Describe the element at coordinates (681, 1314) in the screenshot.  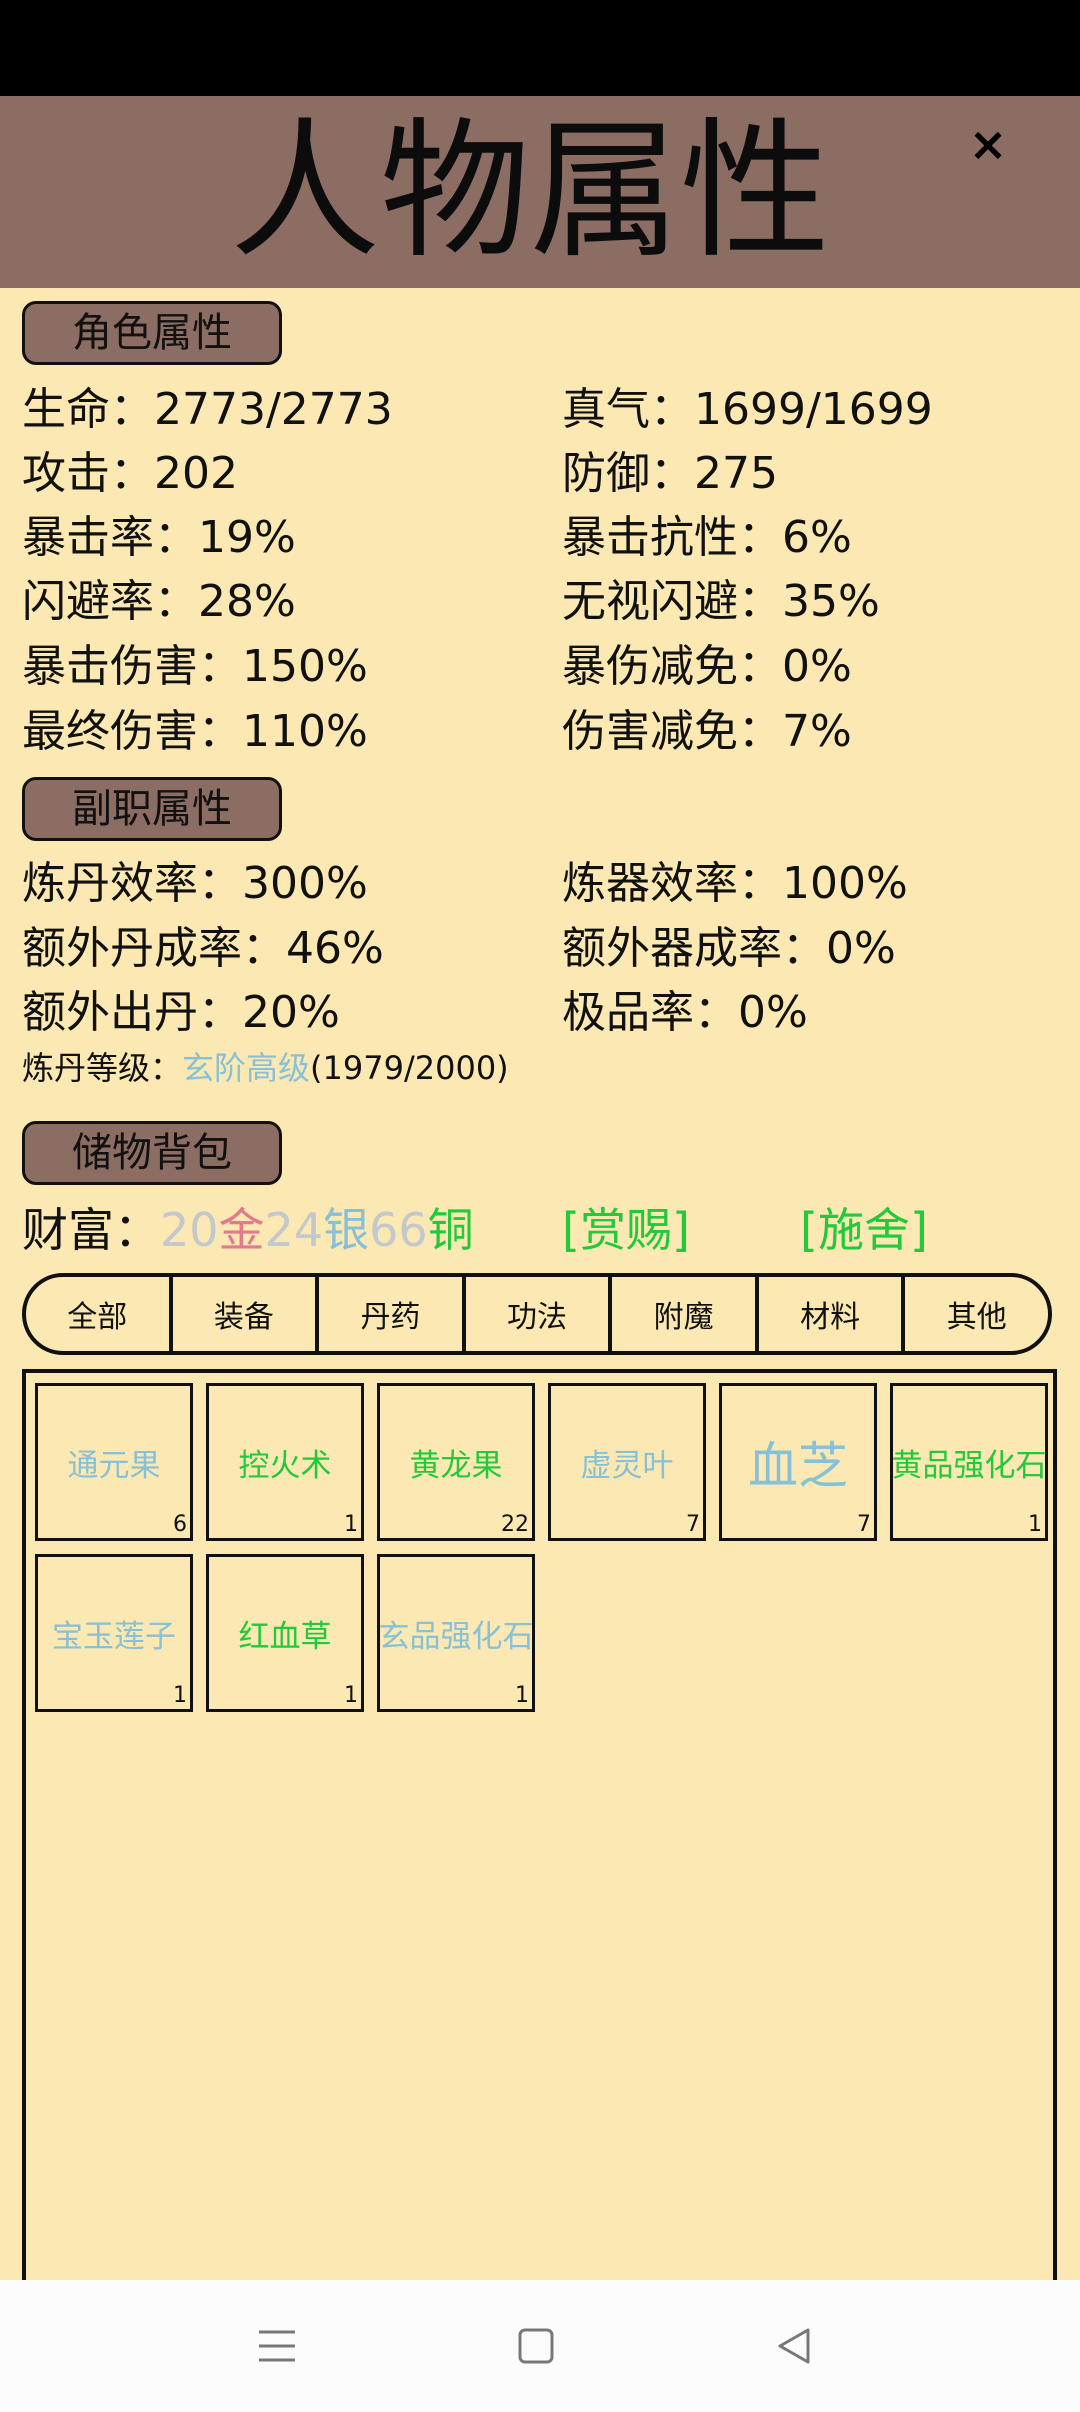
I see `tab-enchant: 附魔` at that location.